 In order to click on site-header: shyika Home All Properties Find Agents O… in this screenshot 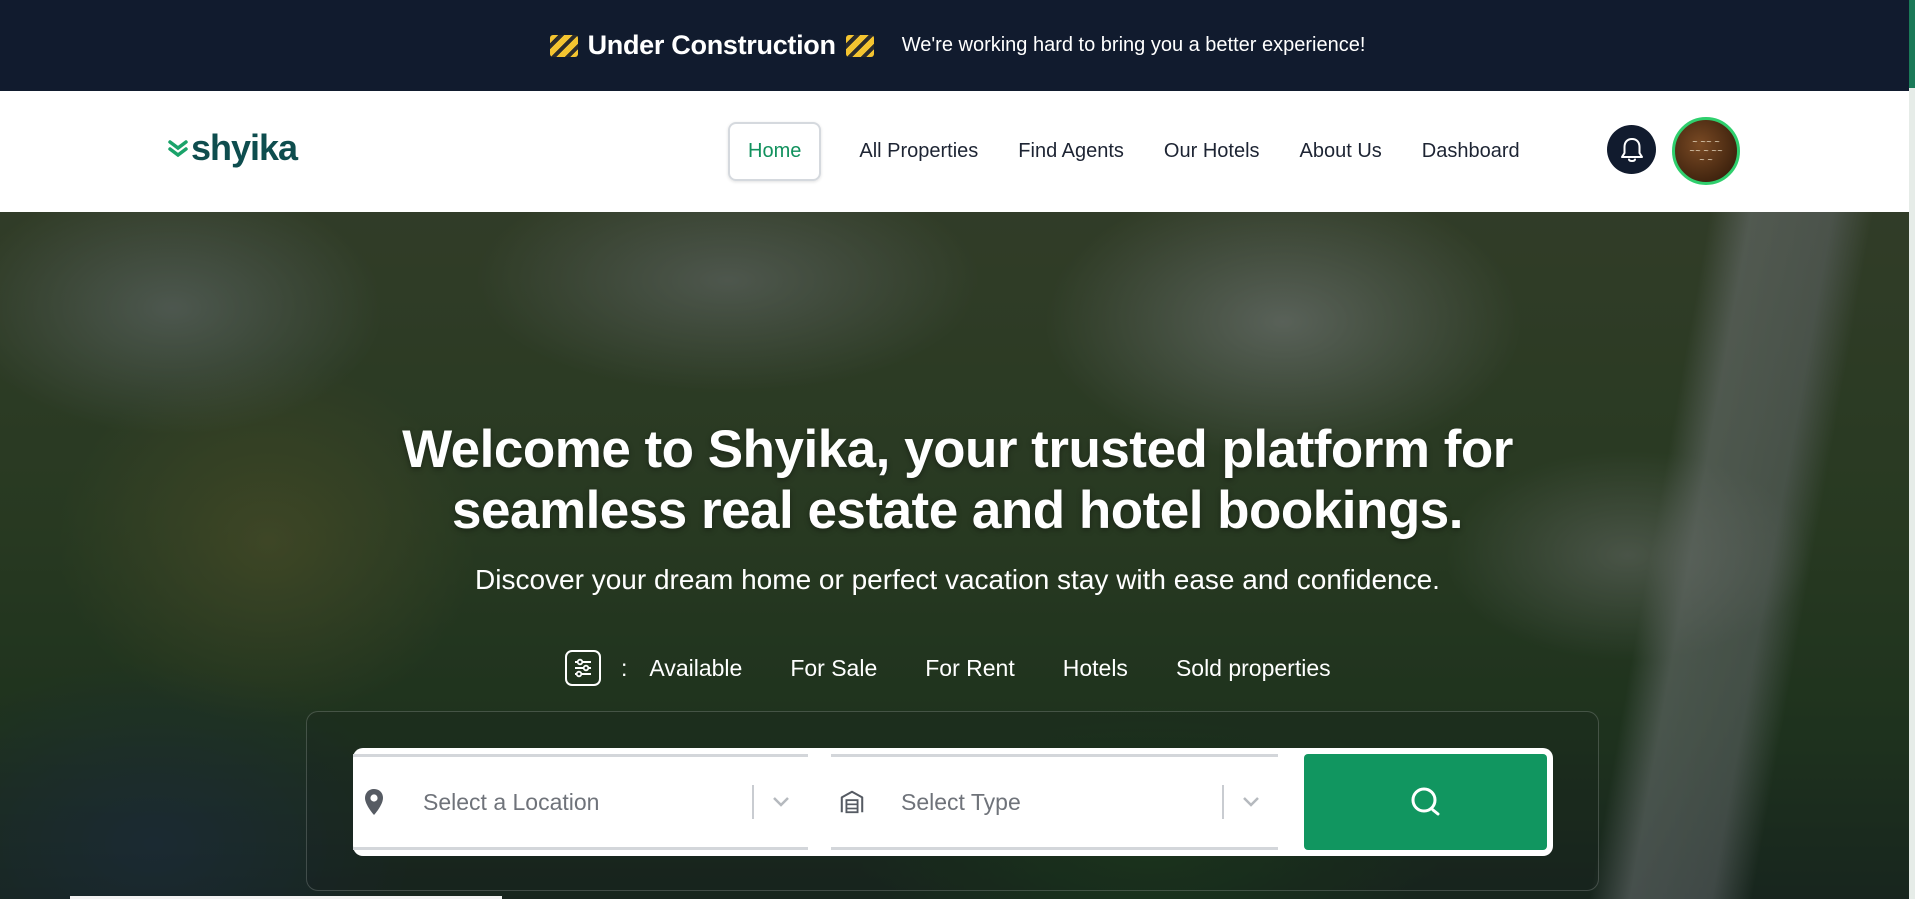, I will do `click(957, 151)`.